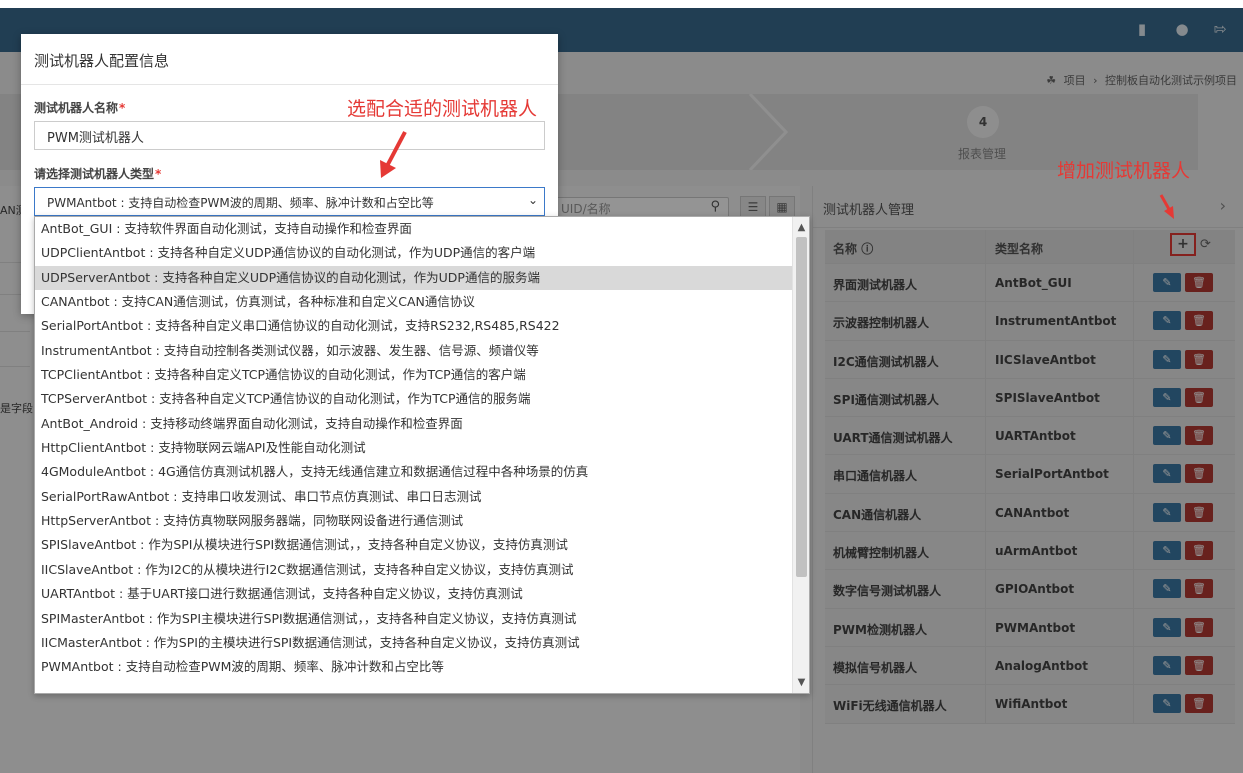 This screenshot has width=1243, height=773. I want to click on dropdown-option: AntBot_GUI : 支持软件界面自动化测试，支持自动操作和检查界面, so click(413, 229).